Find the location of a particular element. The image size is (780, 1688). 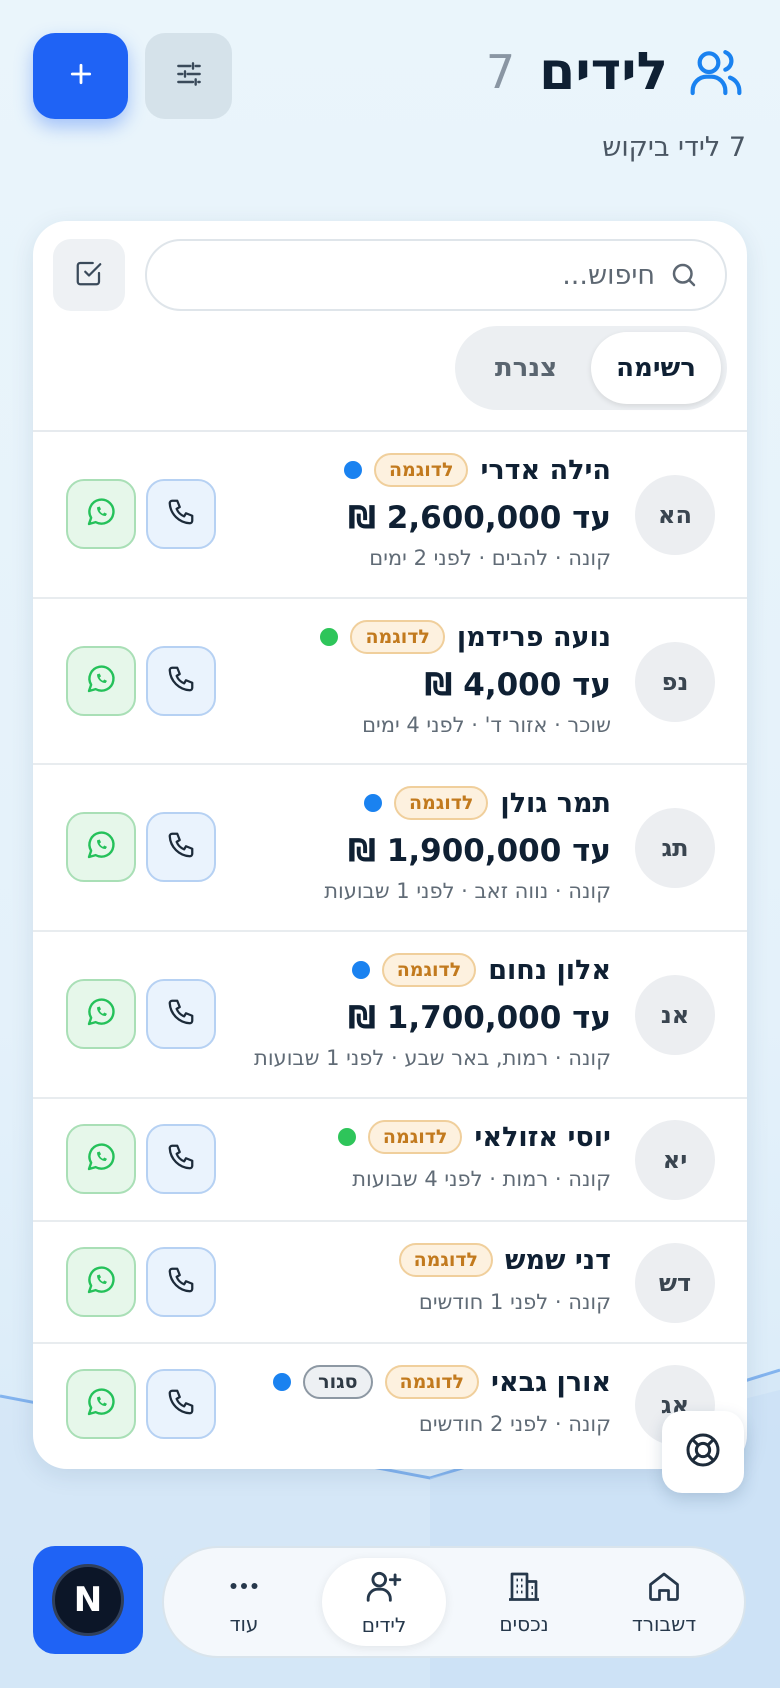

lead-count: 7 is located at coordinates (500, 72).